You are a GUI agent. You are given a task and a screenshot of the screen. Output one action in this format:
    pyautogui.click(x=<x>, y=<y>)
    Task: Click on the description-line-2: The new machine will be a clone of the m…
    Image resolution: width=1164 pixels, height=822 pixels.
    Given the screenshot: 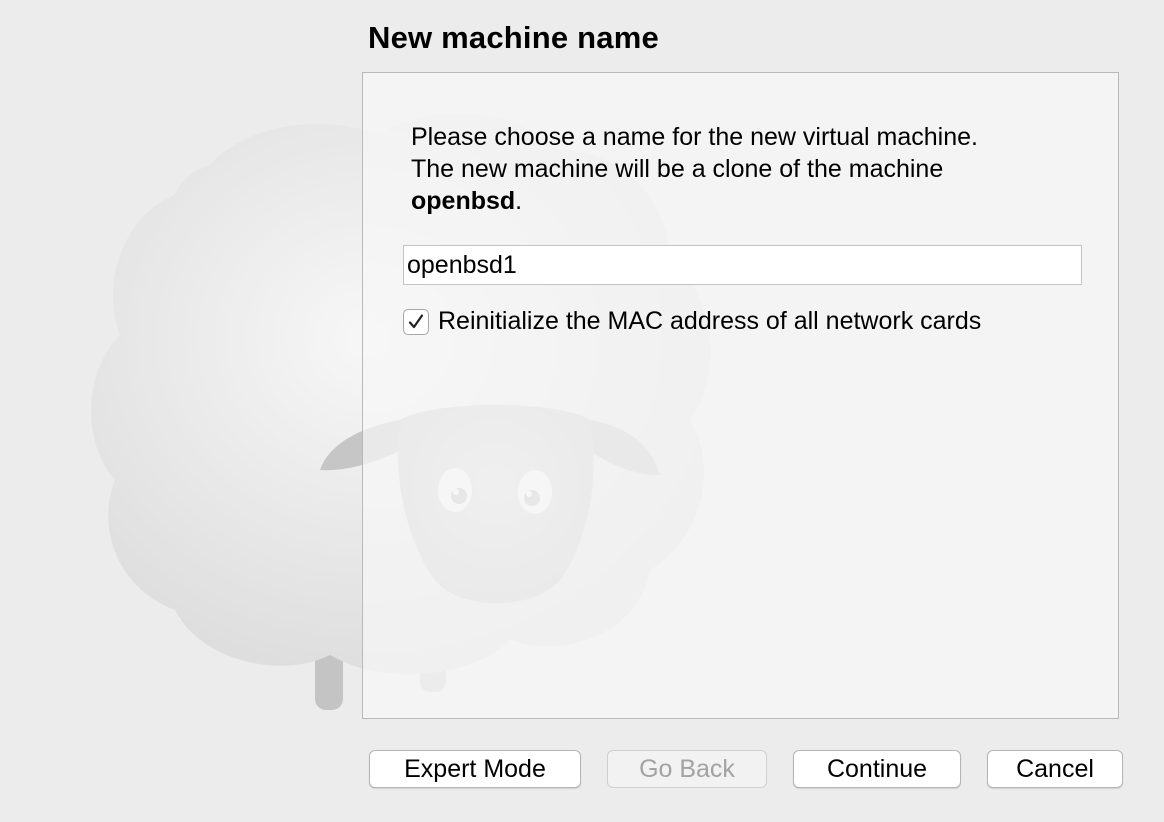 What is the action you would take?
    pyautogui.click(x=677, y=169)
    